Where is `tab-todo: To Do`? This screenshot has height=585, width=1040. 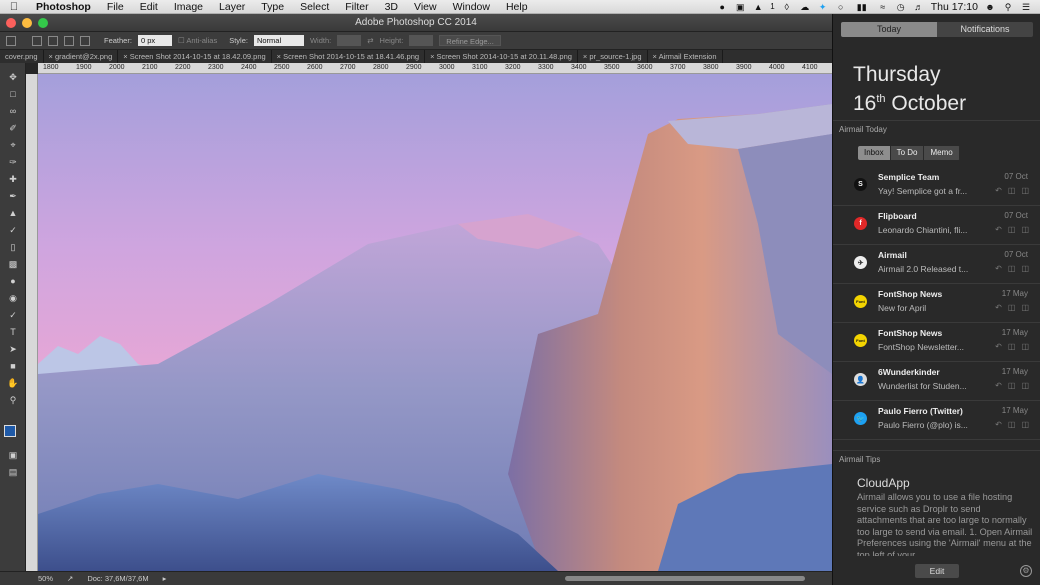
tab-todo: To Do is located at coordinates (907, 153).